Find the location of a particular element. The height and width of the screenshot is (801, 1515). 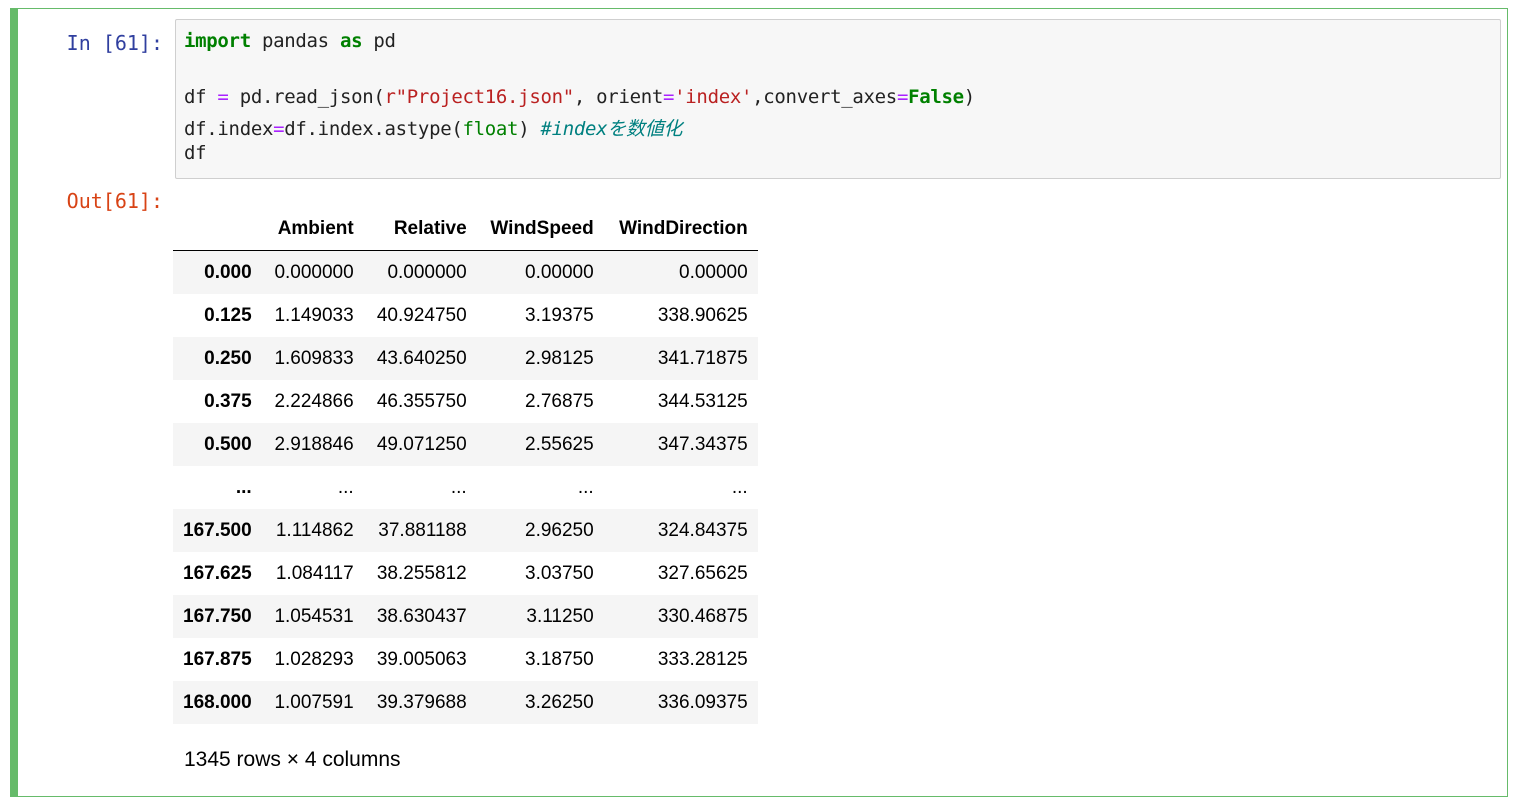

table-cell: 1.609833 is located at coordinates (314, 358).